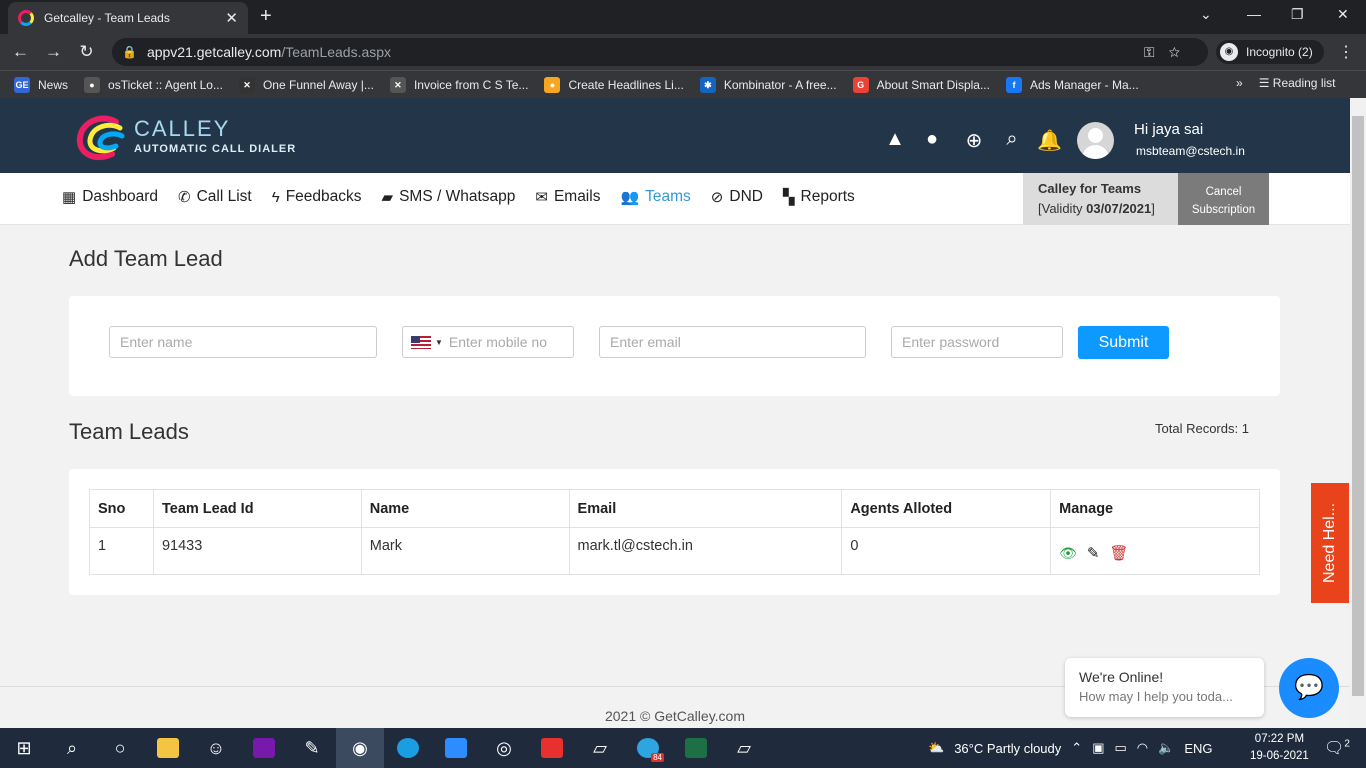 This screenshot has width=1366, height=768. I want to click on nav-item-reports: ▚ Reports, so click(819, 197).